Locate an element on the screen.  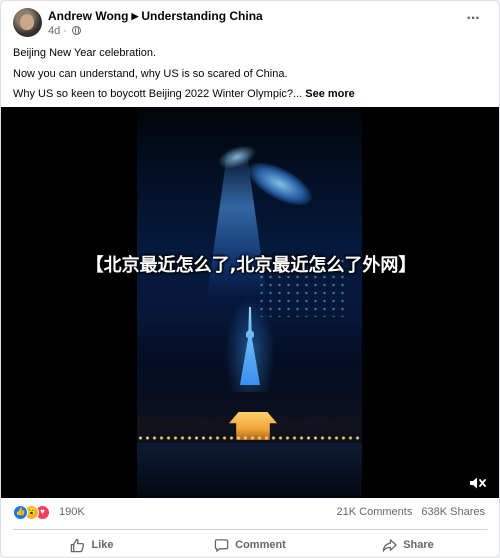
group-name: Understanding China is located at coordinates (201, 16).